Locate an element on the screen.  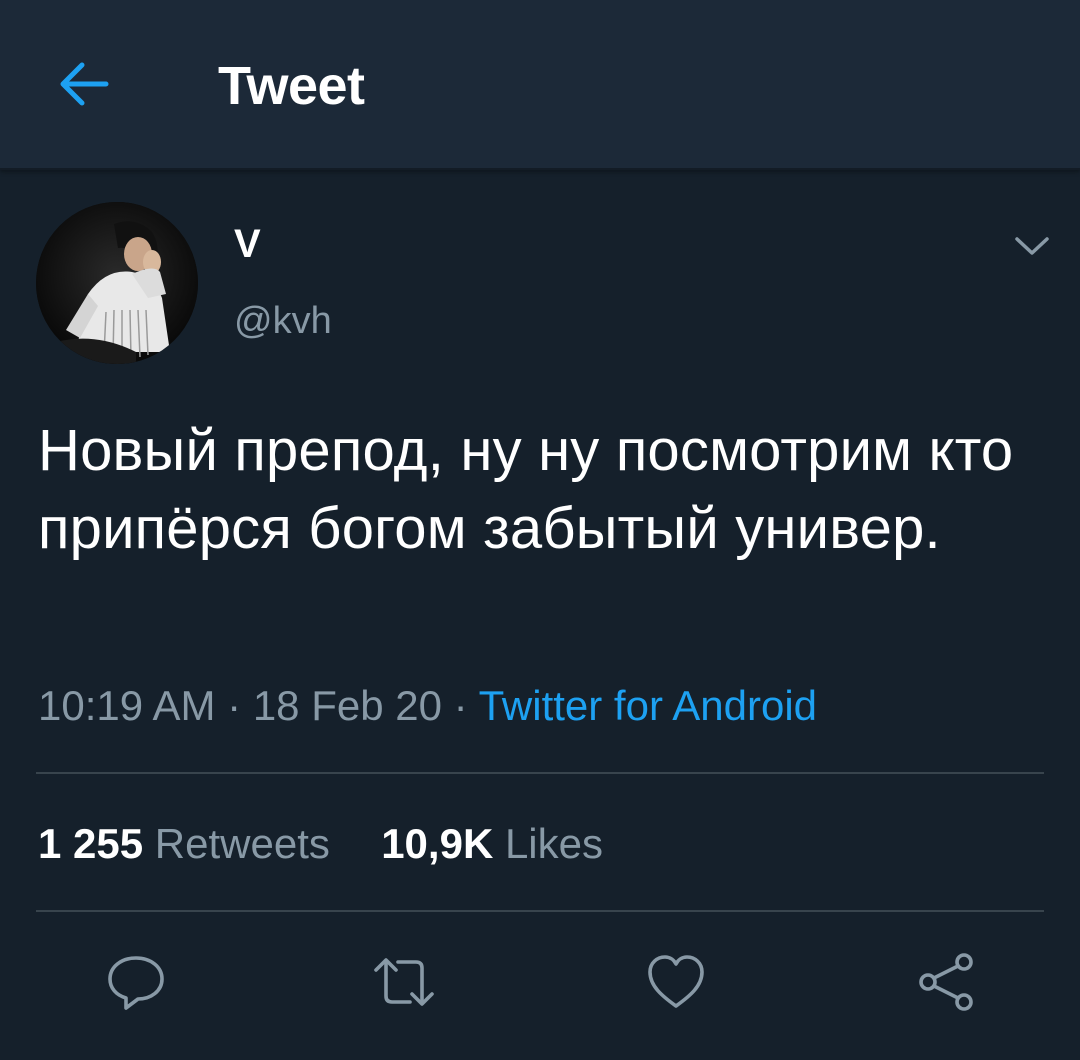
share-button is located at coordinates (946, 982).